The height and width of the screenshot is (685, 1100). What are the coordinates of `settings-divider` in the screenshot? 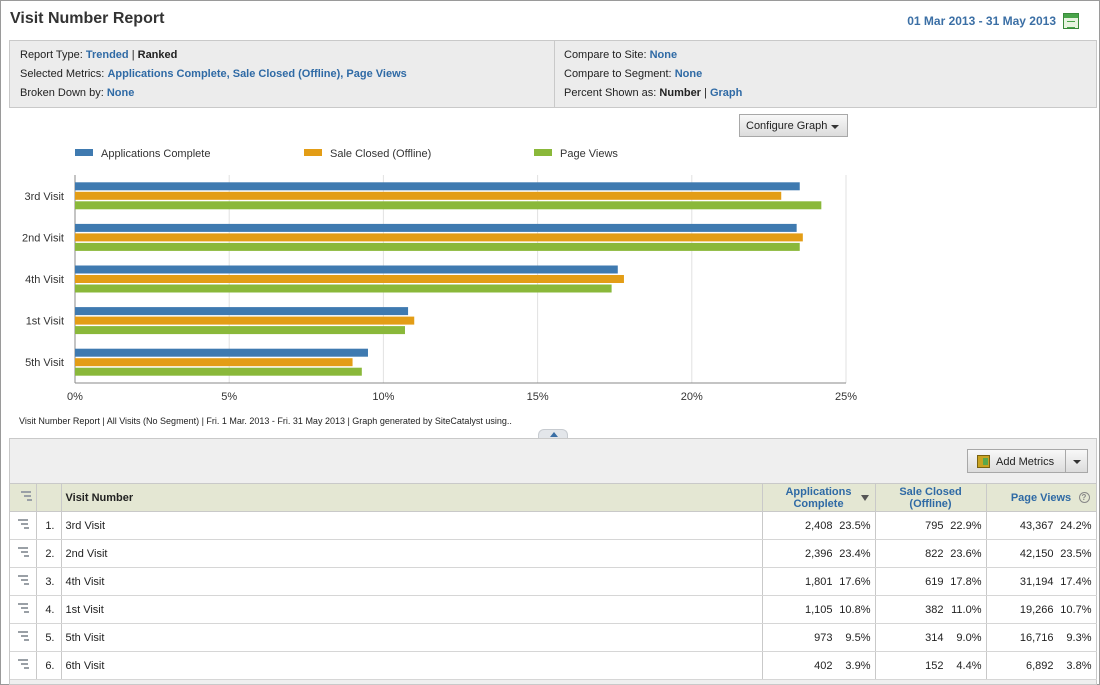 It's located at (554, 74).